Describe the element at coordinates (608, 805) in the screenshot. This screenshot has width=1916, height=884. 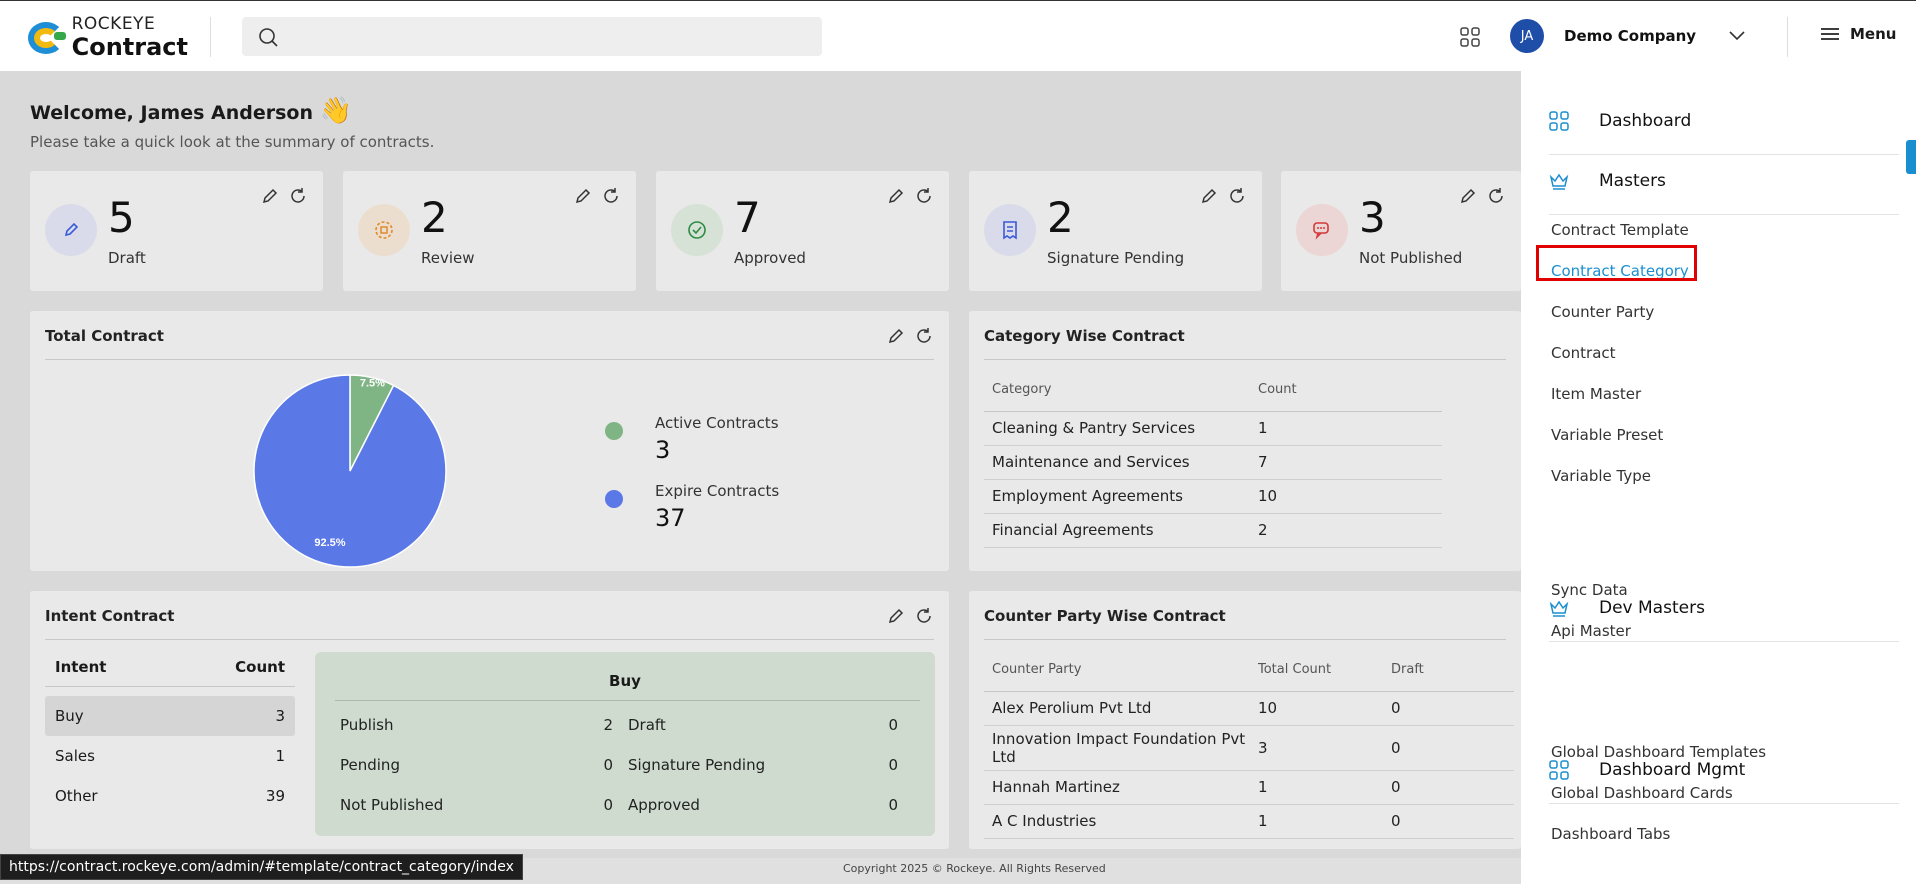
I see `buy-metric-value: 0` at that location.